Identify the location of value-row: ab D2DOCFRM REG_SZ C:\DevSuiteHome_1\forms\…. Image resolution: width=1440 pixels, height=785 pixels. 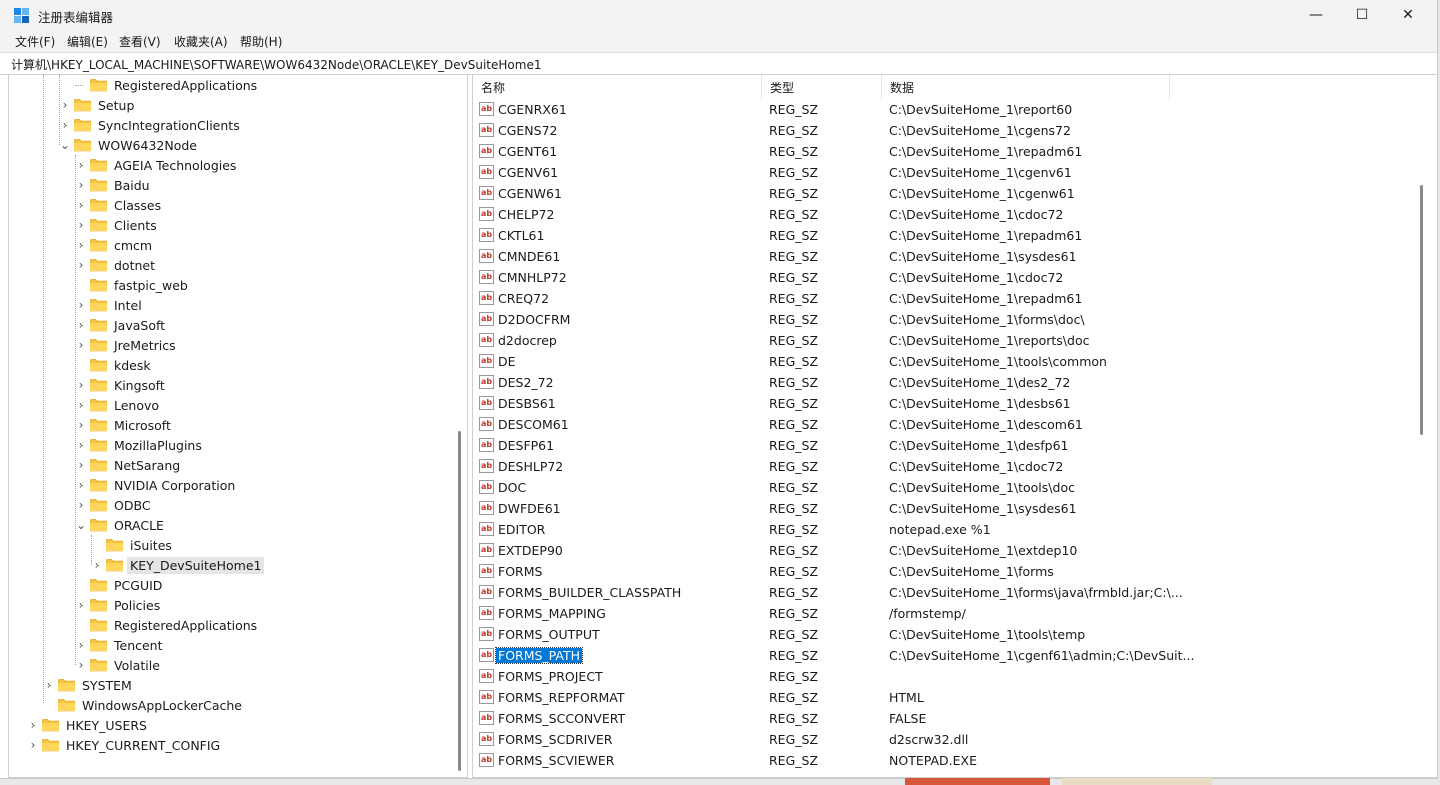
(945, 320).